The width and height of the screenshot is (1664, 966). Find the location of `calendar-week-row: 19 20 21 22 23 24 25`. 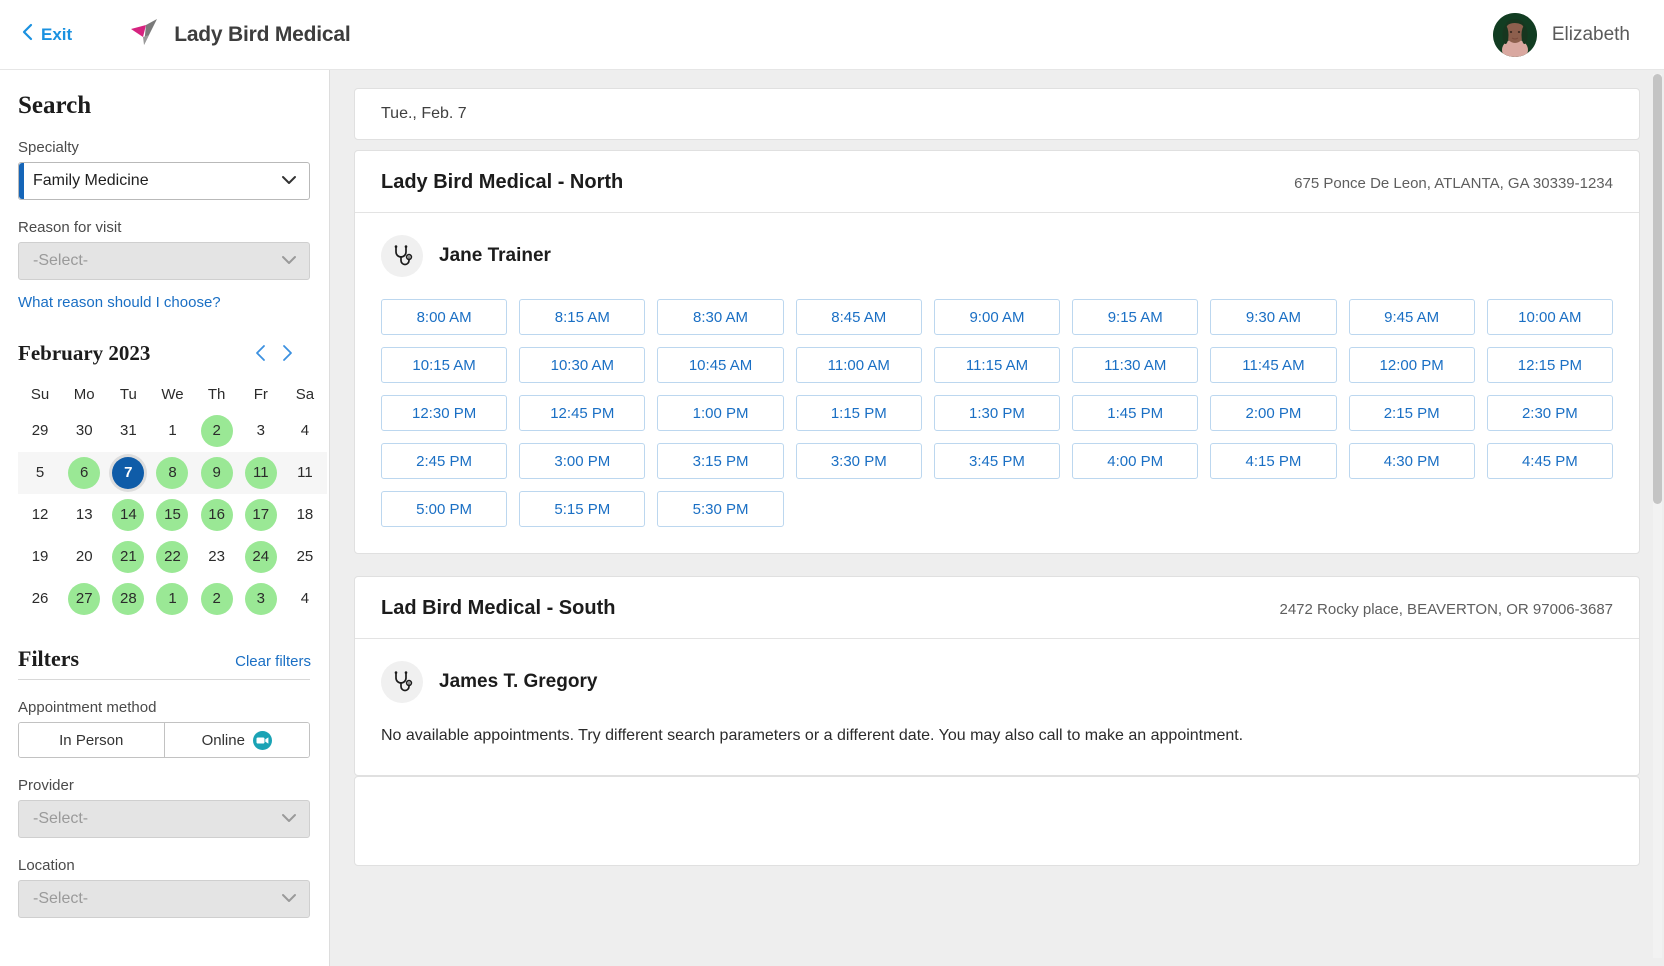

calendar-week-row: 19 20 21 22 23 24 25 is located at coordinates (172, 557).